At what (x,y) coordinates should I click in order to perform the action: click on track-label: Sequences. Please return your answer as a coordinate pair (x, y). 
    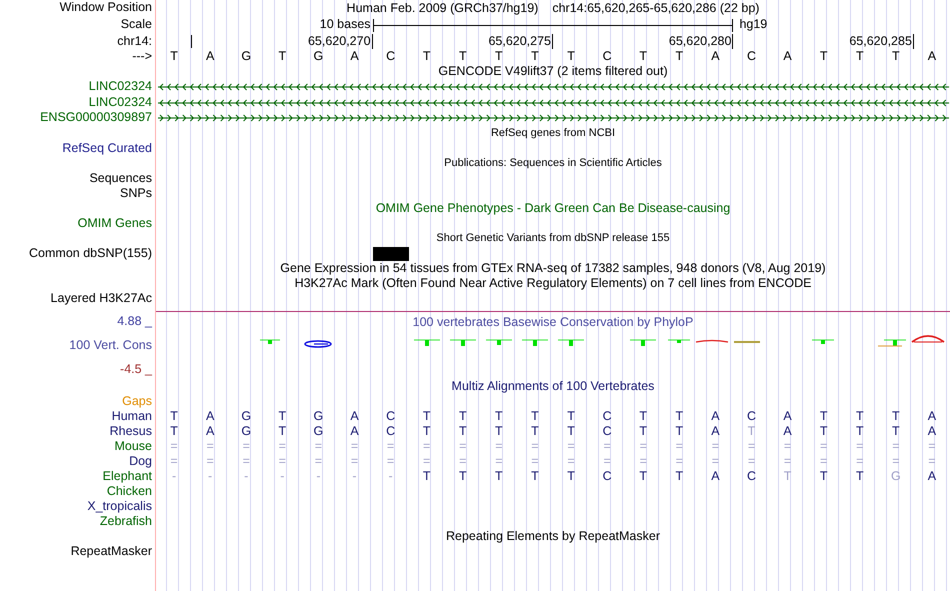
    Looking at the image, I should click on (120, 177).